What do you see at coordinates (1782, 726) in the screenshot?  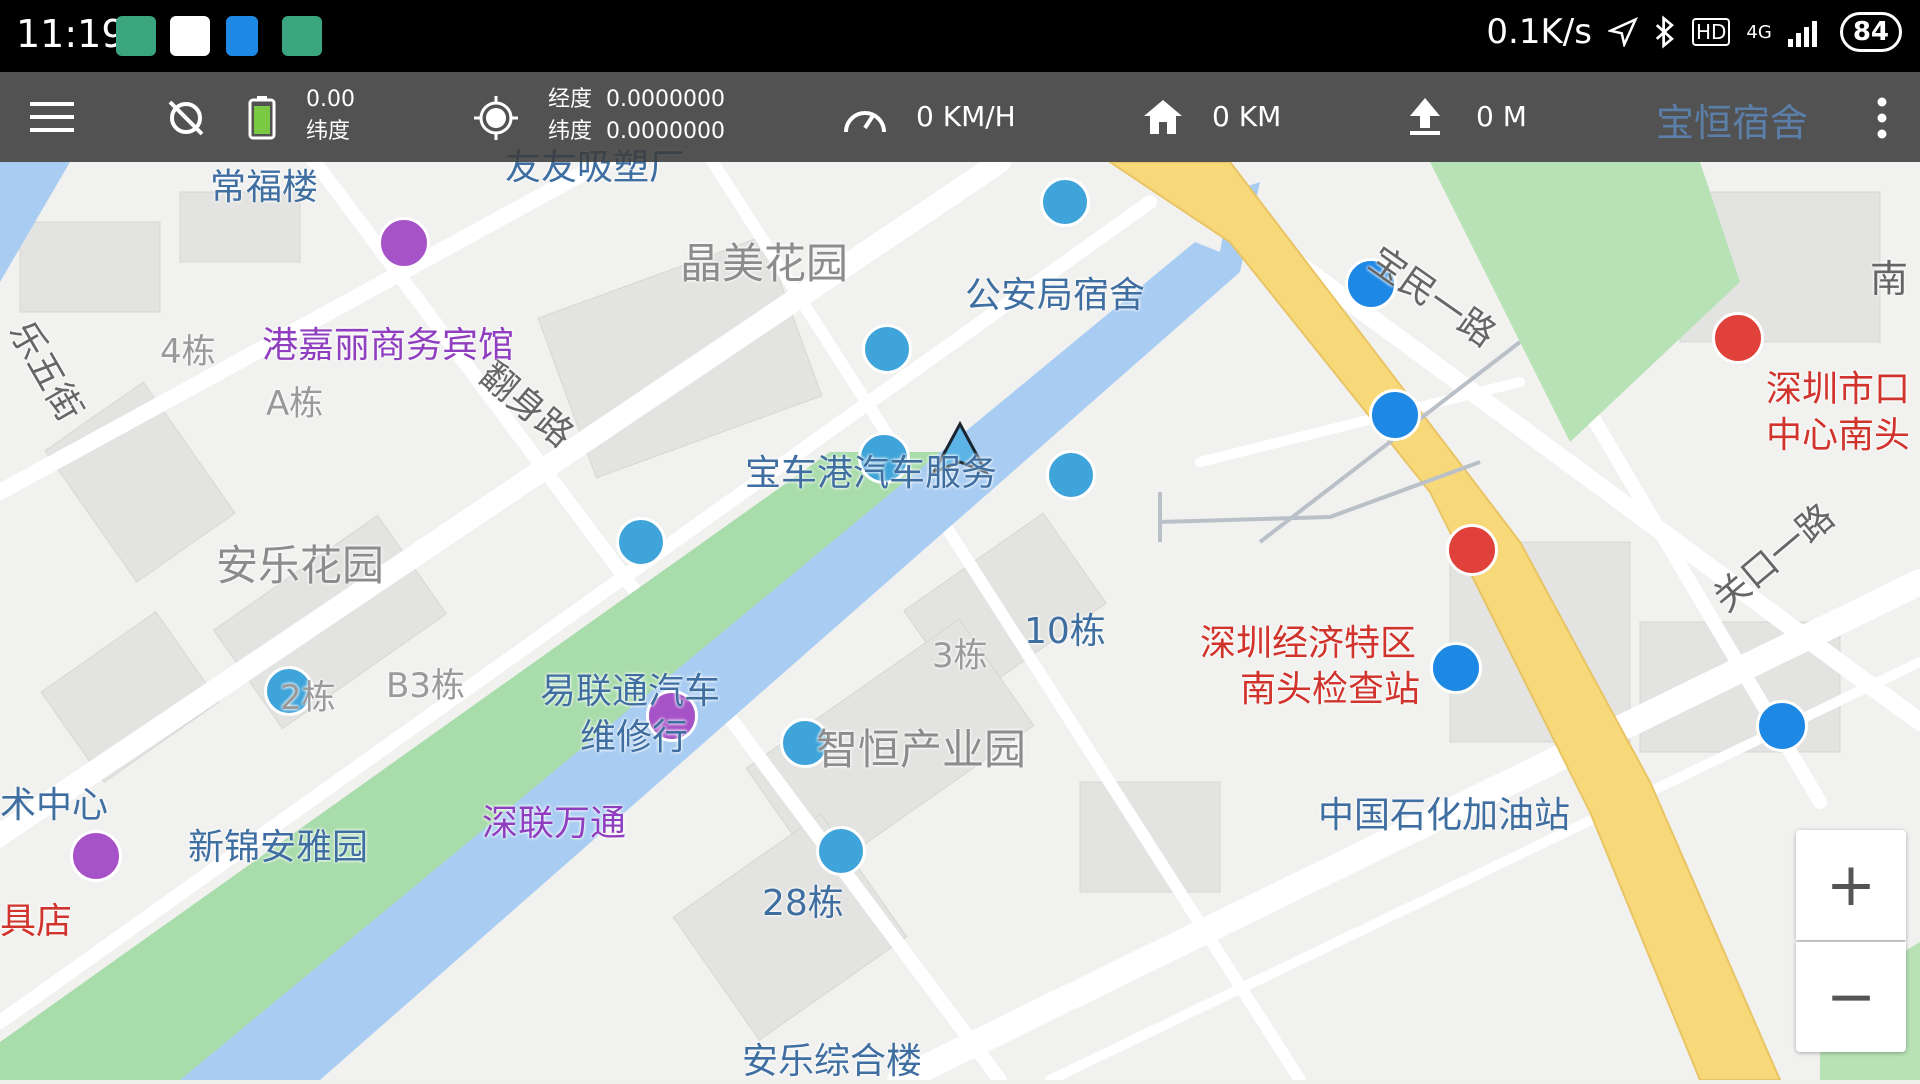 I see `parking-marker-icon` at bounding box center [1782, 726].